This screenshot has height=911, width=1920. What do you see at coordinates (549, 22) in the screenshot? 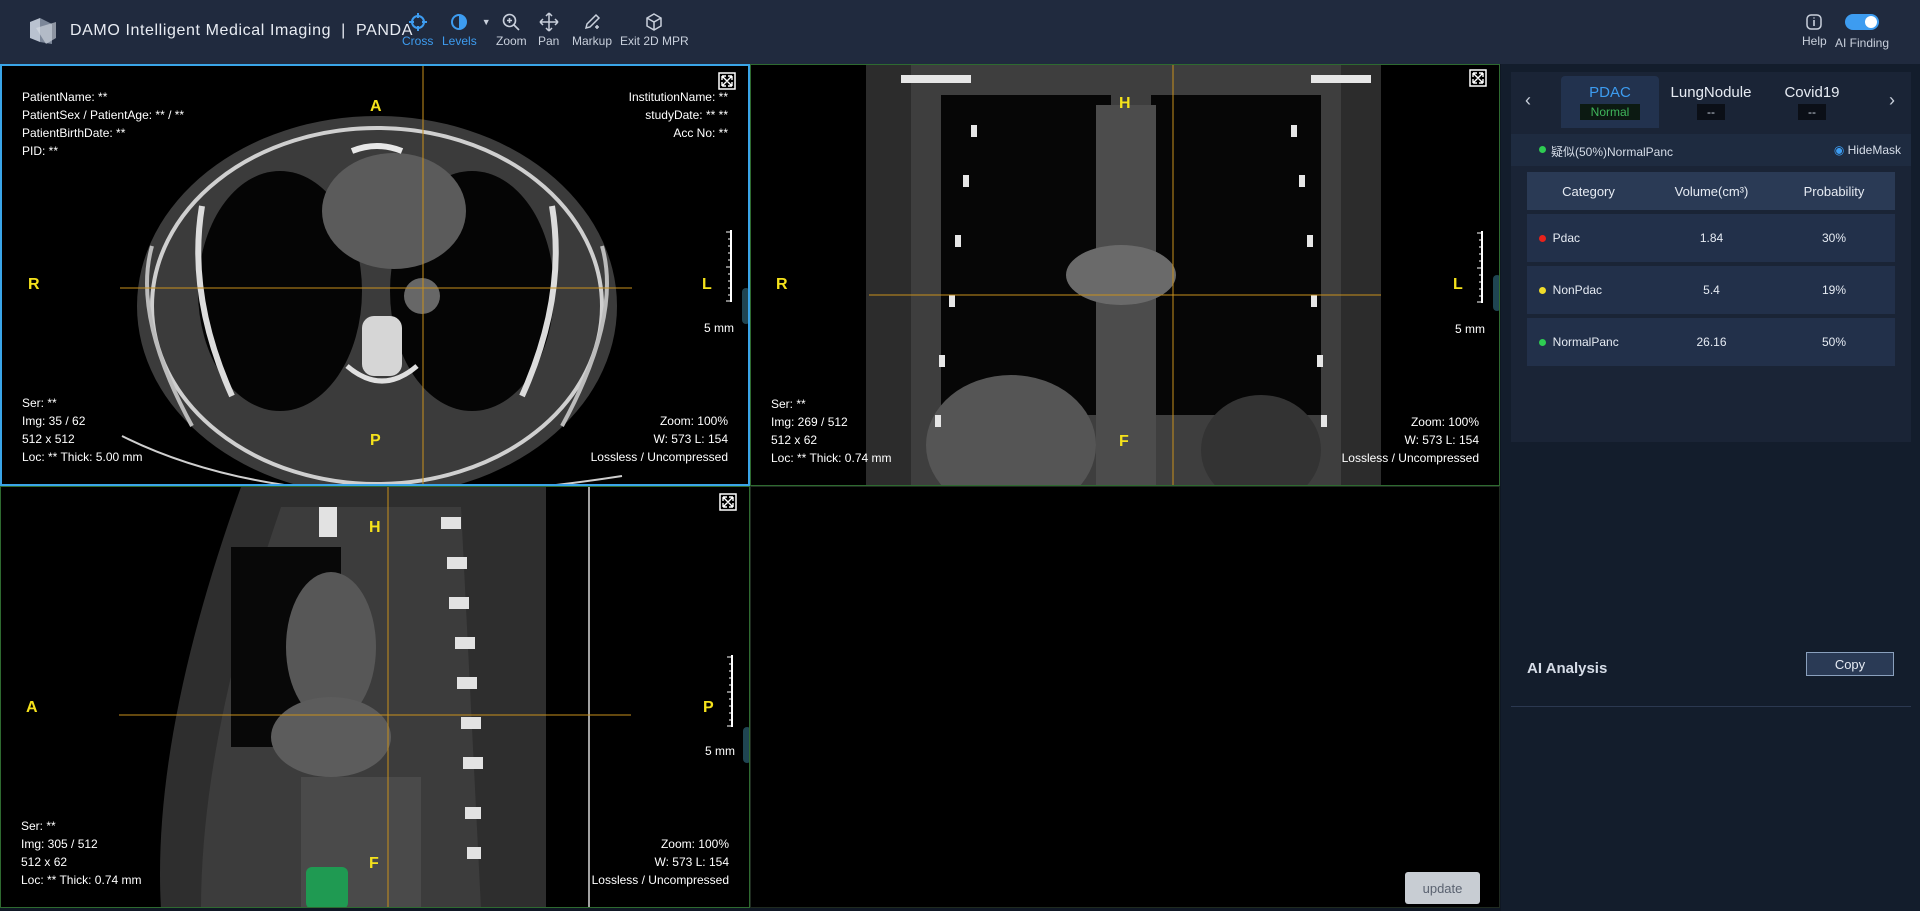
I see `pan-icon` at bounding box center [549, 22].